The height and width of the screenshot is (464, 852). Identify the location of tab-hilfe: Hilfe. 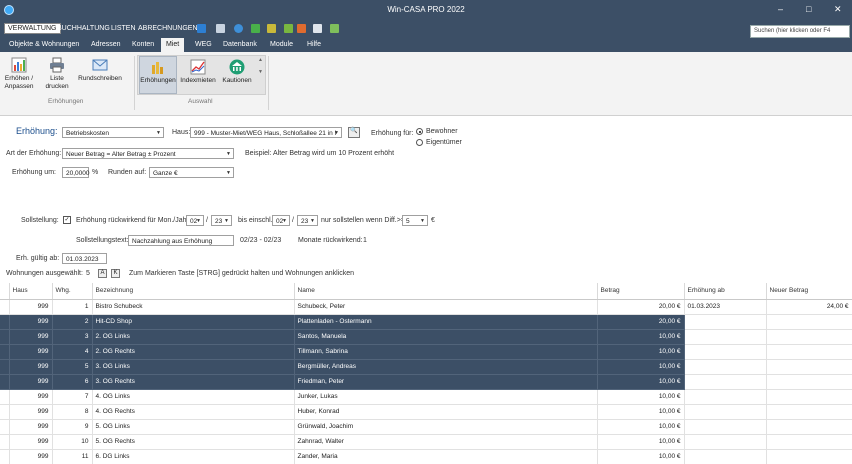
(314, 45).